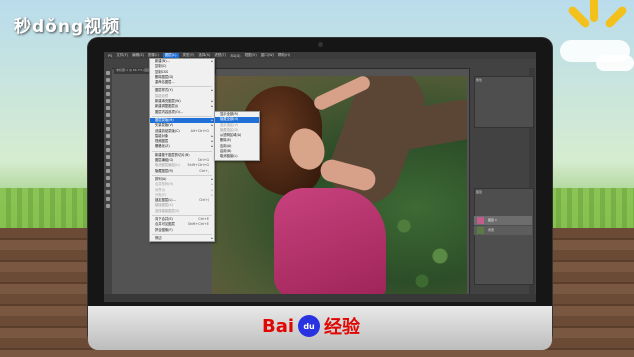 The image size is (634, 357). I want to click on layer-menu-item-label: 复制CSS, so click(162, 71).